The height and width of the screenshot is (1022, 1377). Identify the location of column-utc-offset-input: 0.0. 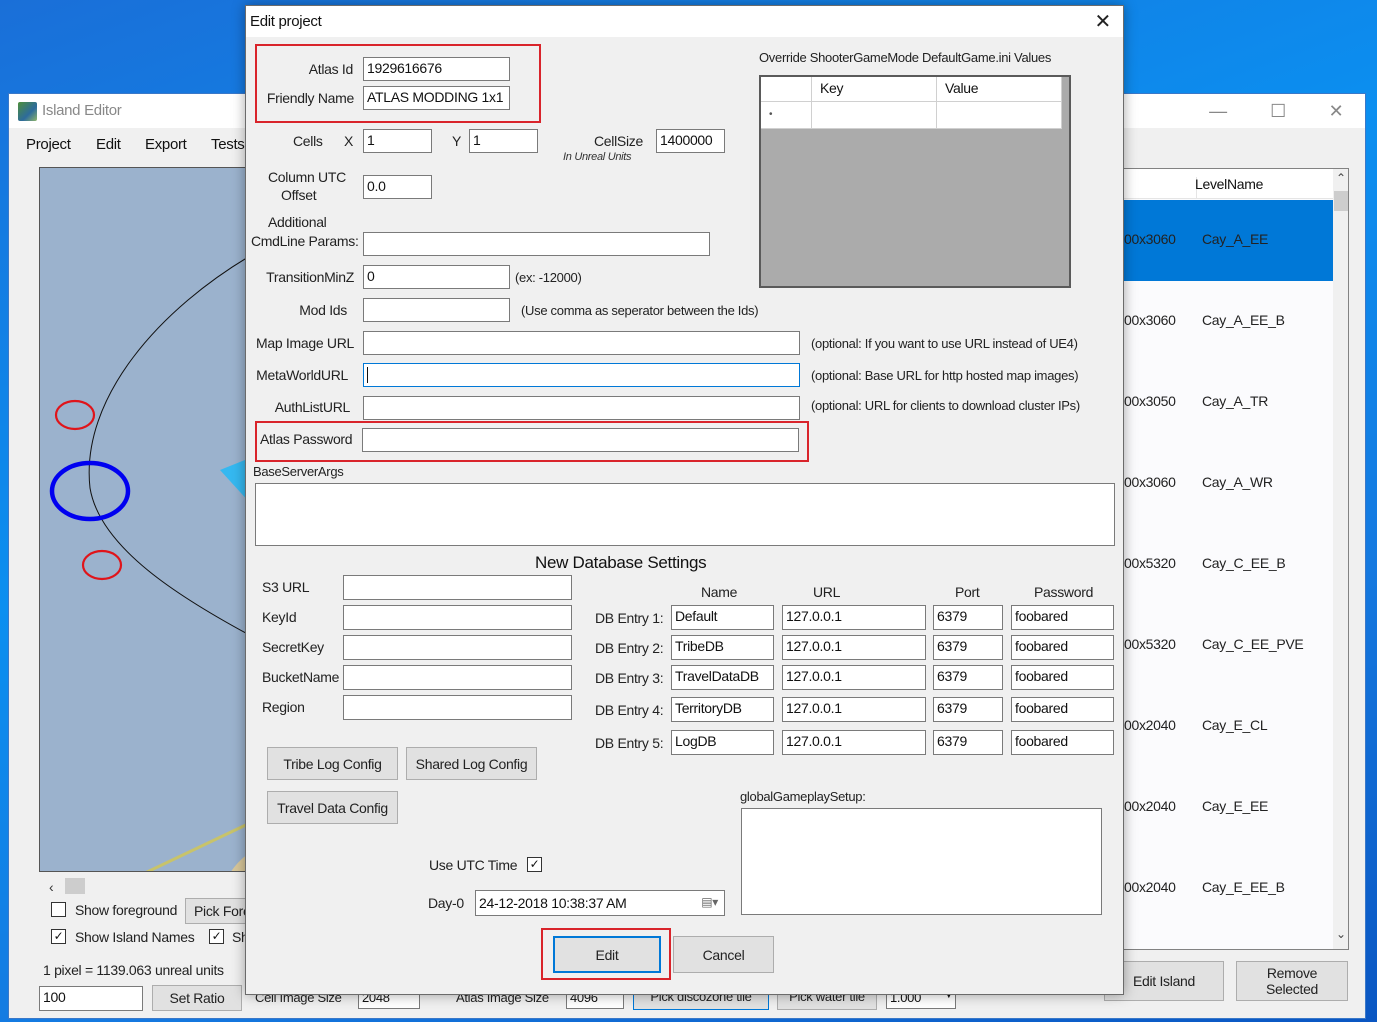
(397, 187).